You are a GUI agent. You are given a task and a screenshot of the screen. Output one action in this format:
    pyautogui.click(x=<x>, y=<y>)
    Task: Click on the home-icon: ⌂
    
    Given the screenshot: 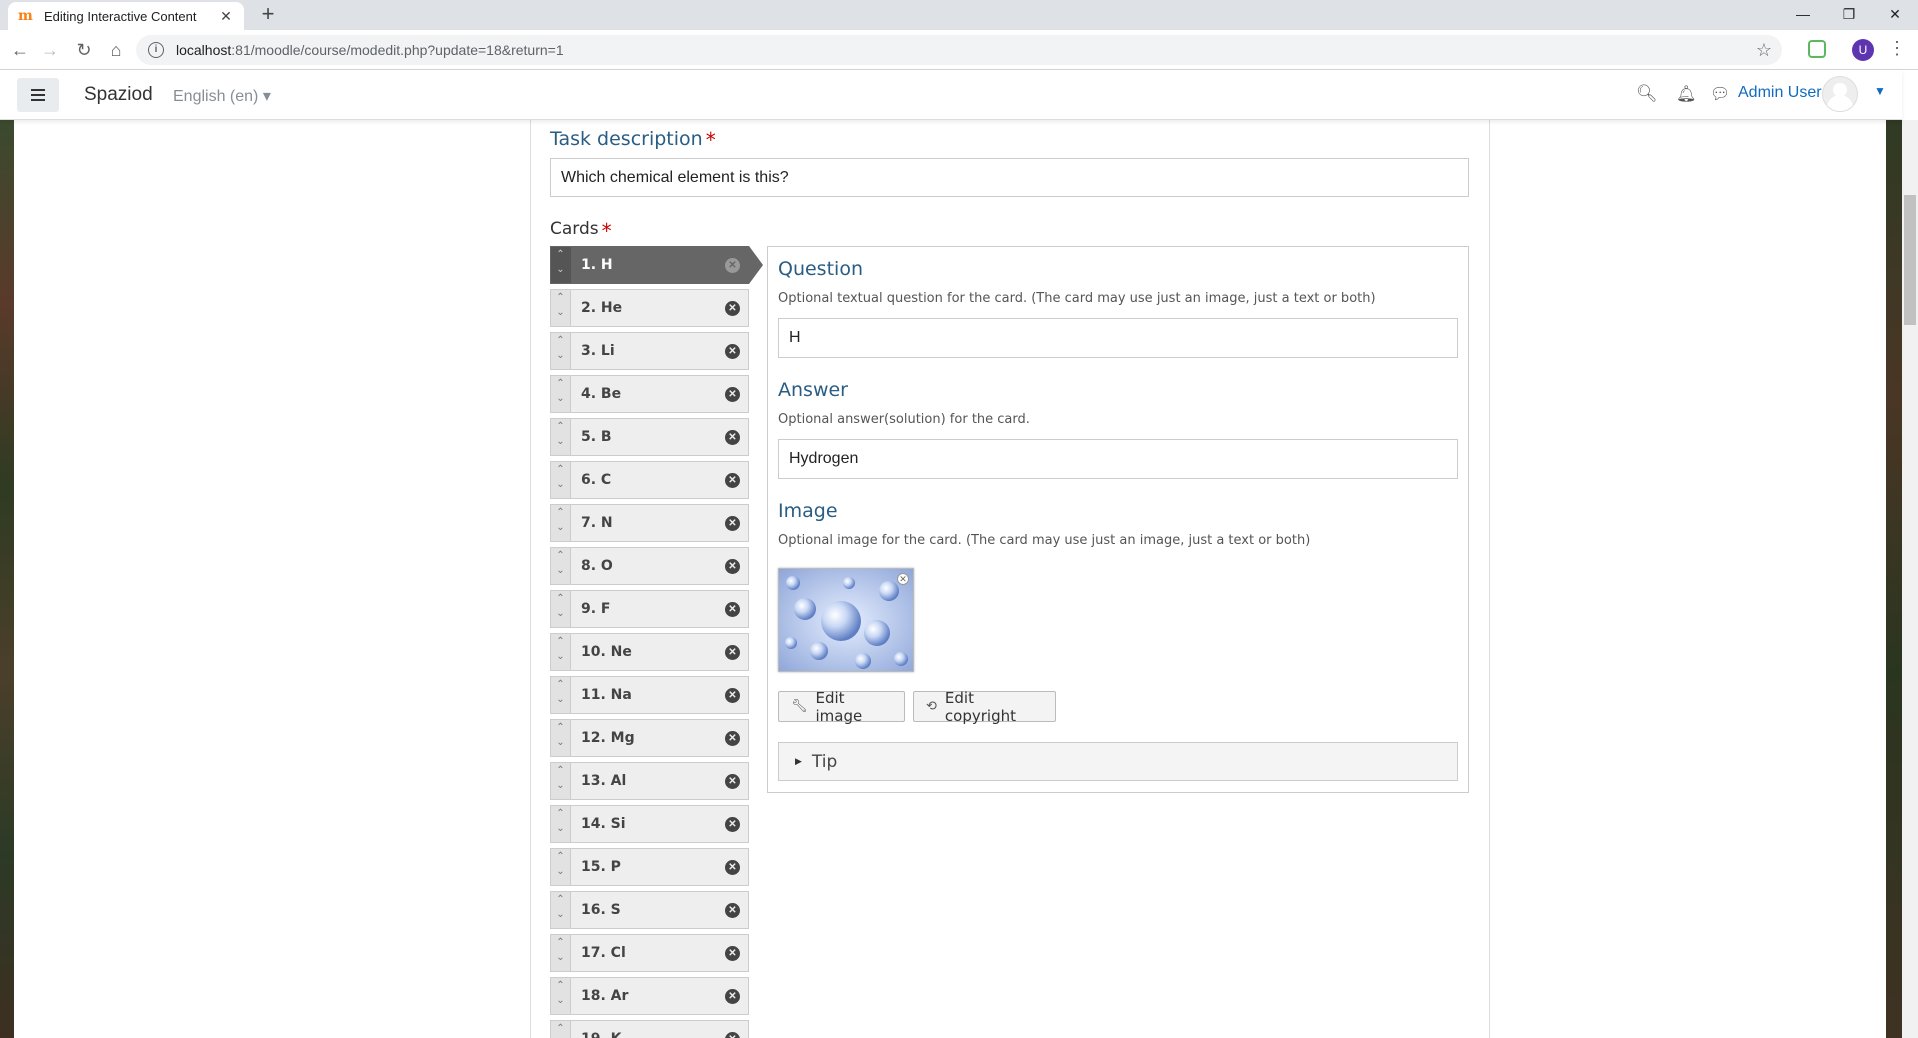 What is the action you would take?
    pyautogui.click(x=116, y=50)
    